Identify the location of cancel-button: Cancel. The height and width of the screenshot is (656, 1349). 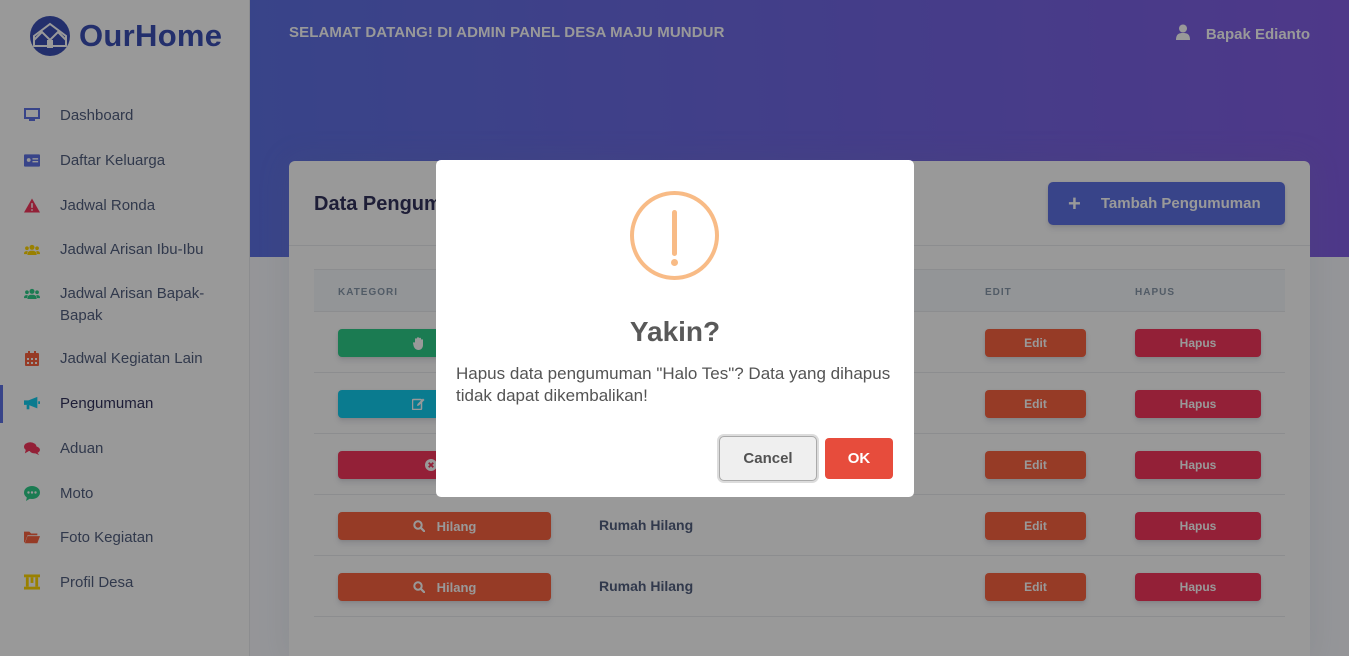
(768, 458).